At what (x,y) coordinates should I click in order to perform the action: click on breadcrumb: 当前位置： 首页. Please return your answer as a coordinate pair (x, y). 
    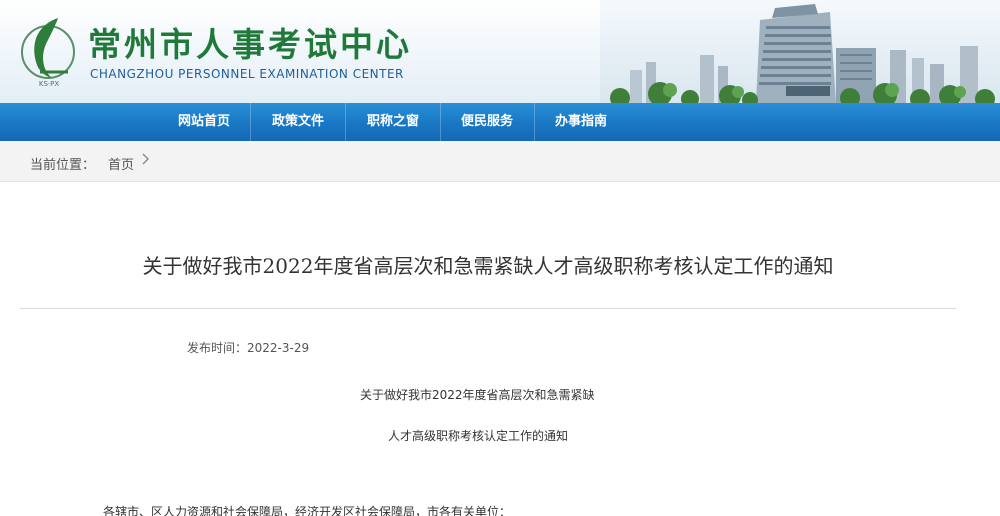
    Looking at the image, I should click on (500, 161).